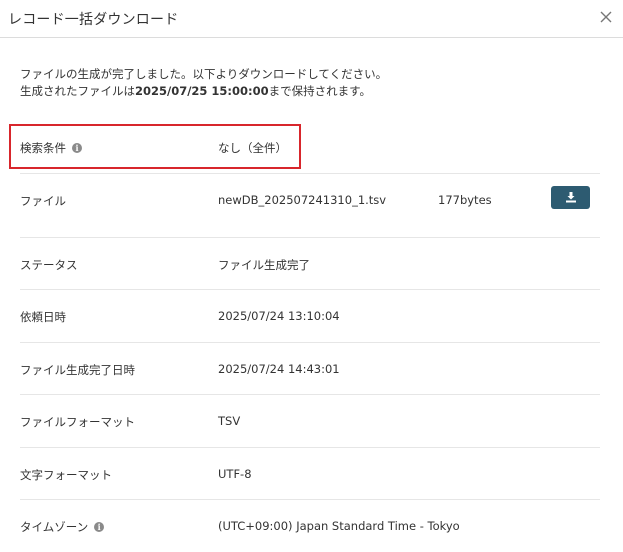 Image resolution: width=623 pixels, height=552 pixels. Describe the element at coordinates (54, 527) in the screenshot. I see `timezone-label: タイムゾーン` at that location.